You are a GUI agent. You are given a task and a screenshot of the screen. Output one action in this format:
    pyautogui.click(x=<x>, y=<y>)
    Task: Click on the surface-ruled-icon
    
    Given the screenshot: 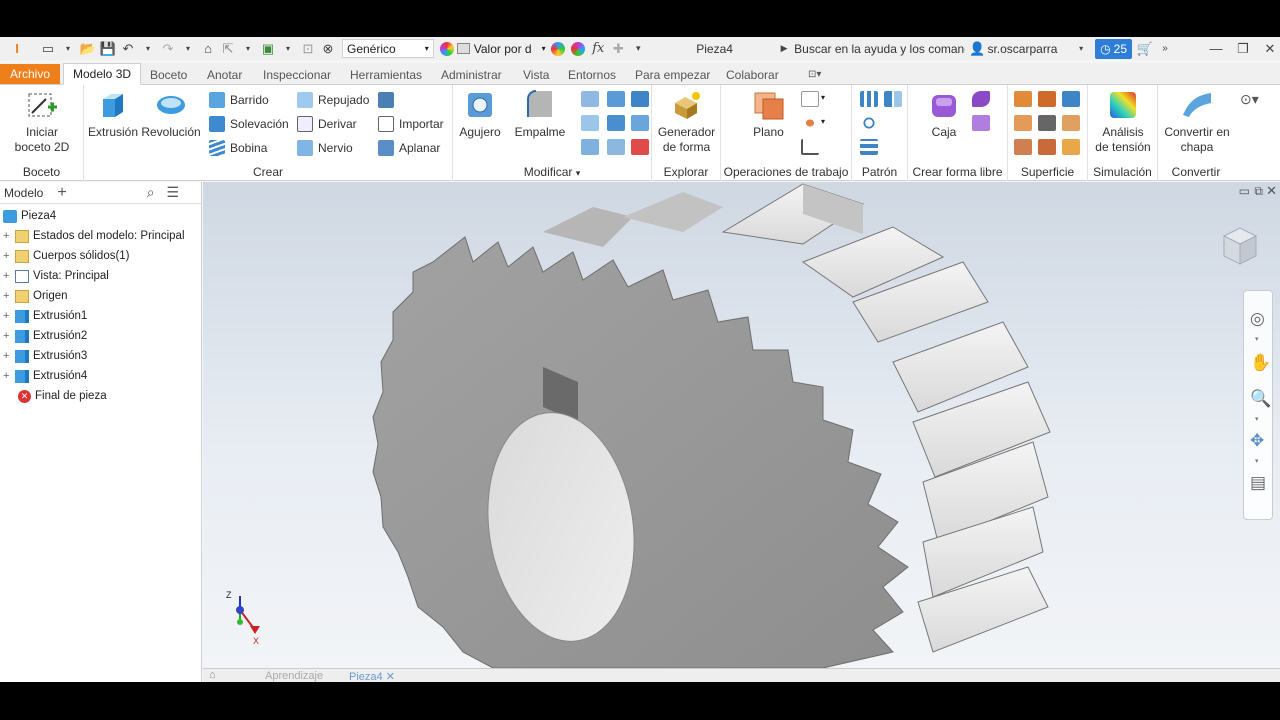 What is the action you would take?
    pyautogui.click(x=1047, y=147)
    